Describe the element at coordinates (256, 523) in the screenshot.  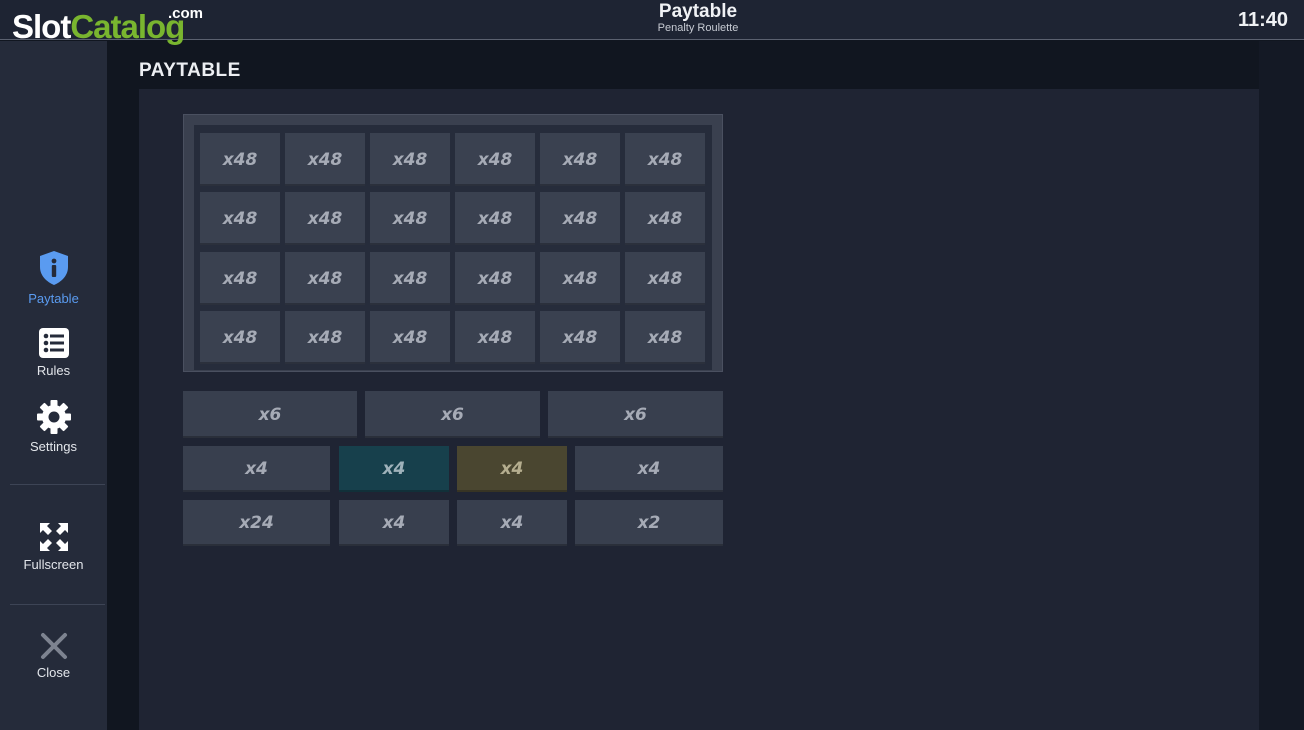
I see `bet-cell-bottom: x24` at that location.